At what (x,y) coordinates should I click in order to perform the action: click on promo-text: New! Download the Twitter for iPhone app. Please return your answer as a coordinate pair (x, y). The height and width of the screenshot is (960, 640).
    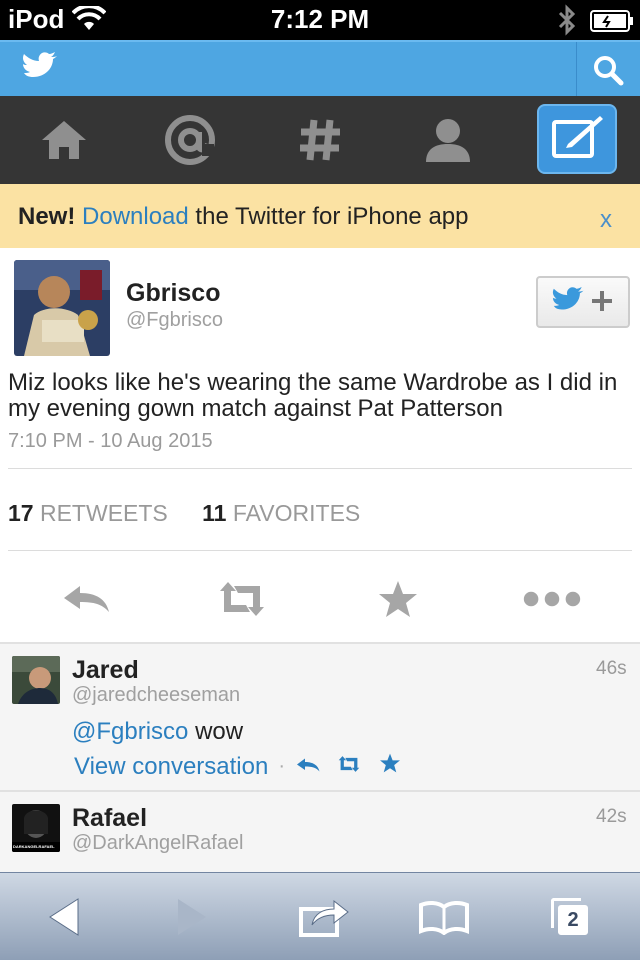
    Looking at the image, I should click on (243, 217).